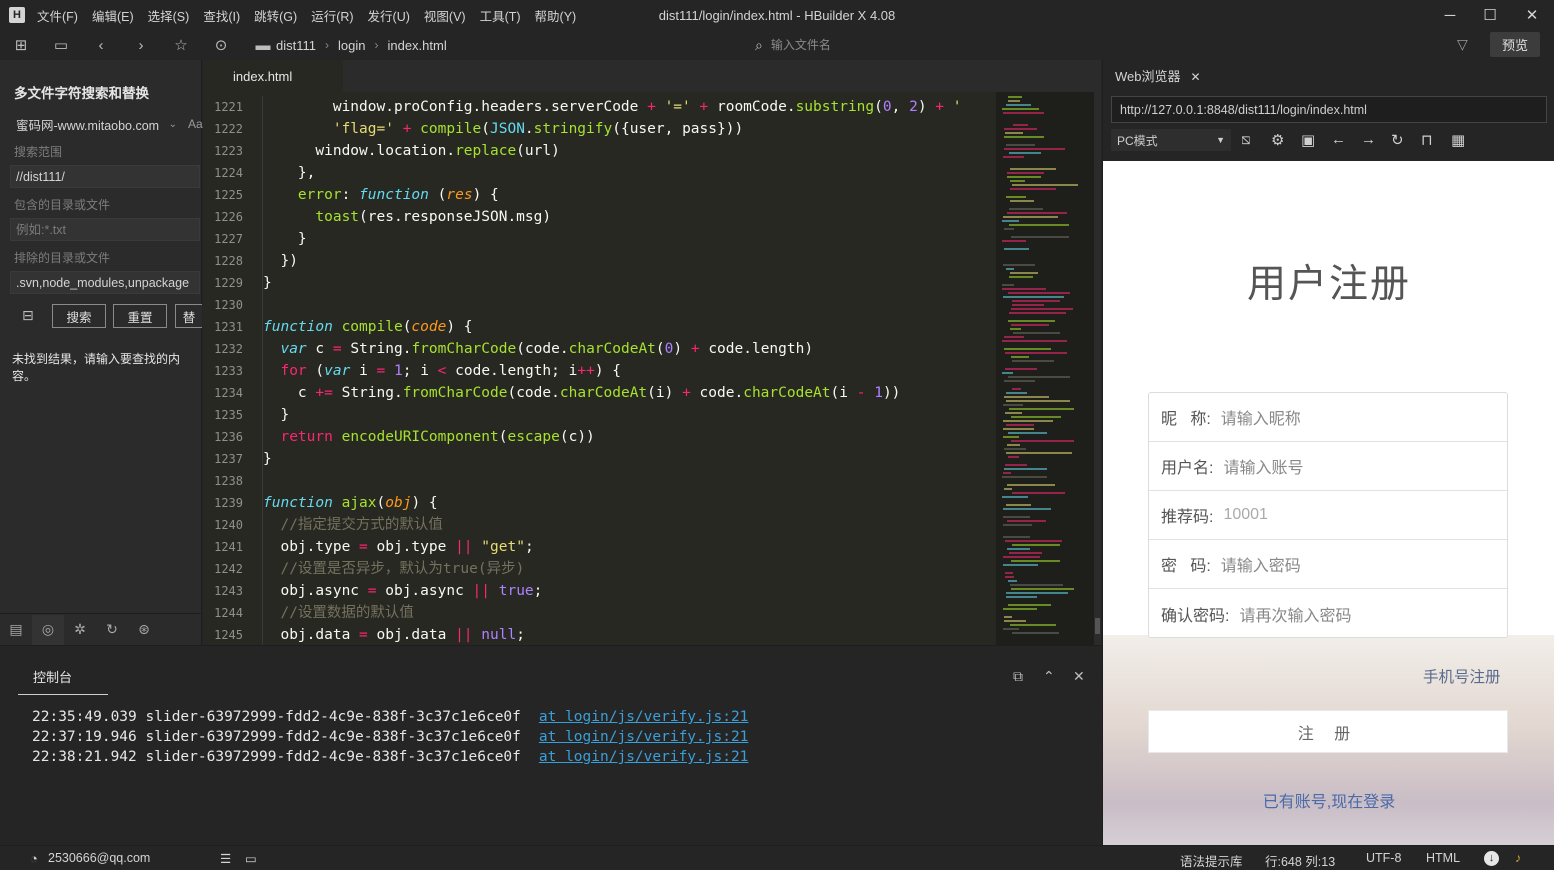 The height and width of the screenshot is (870, 1554). Describe the element at coordinates (141, 45) in the screenshot. I see `forward-icon: ›` at that location.